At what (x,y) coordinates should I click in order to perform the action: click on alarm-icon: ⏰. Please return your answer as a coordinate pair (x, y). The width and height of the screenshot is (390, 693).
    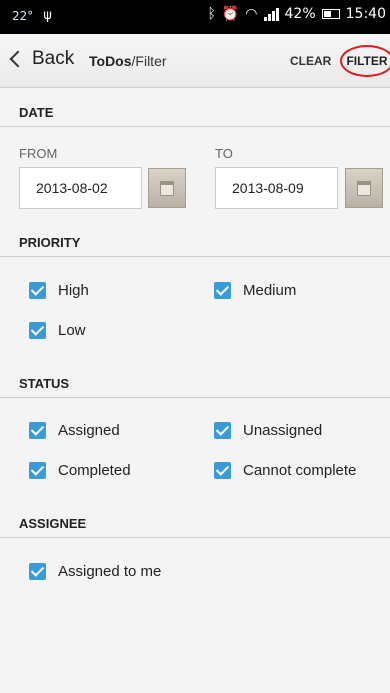
    Looking at the image, I should click on (230, 14).